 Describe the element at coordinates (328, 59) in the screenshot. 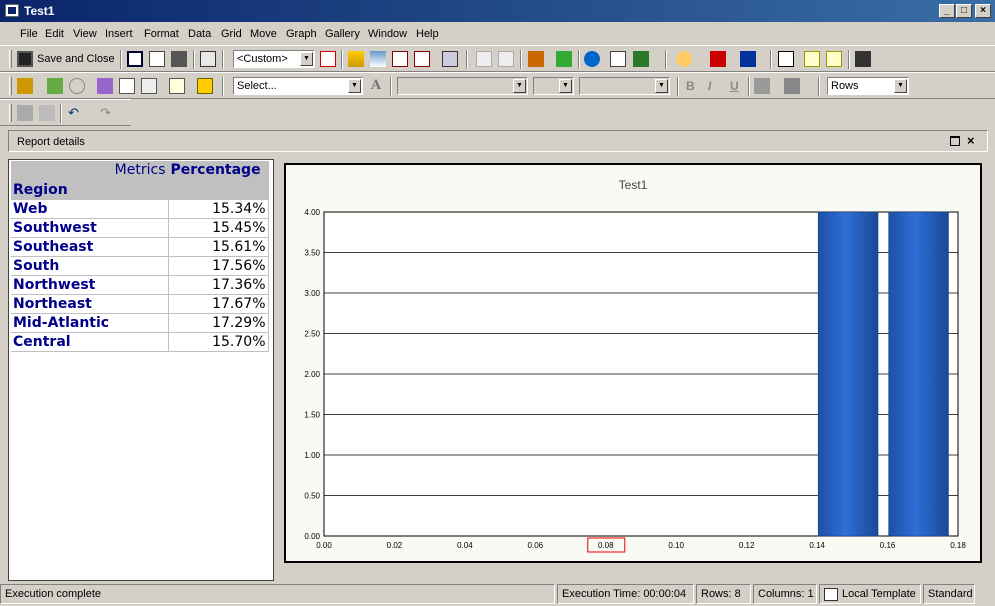

I see `edit-report-icon` at that location.